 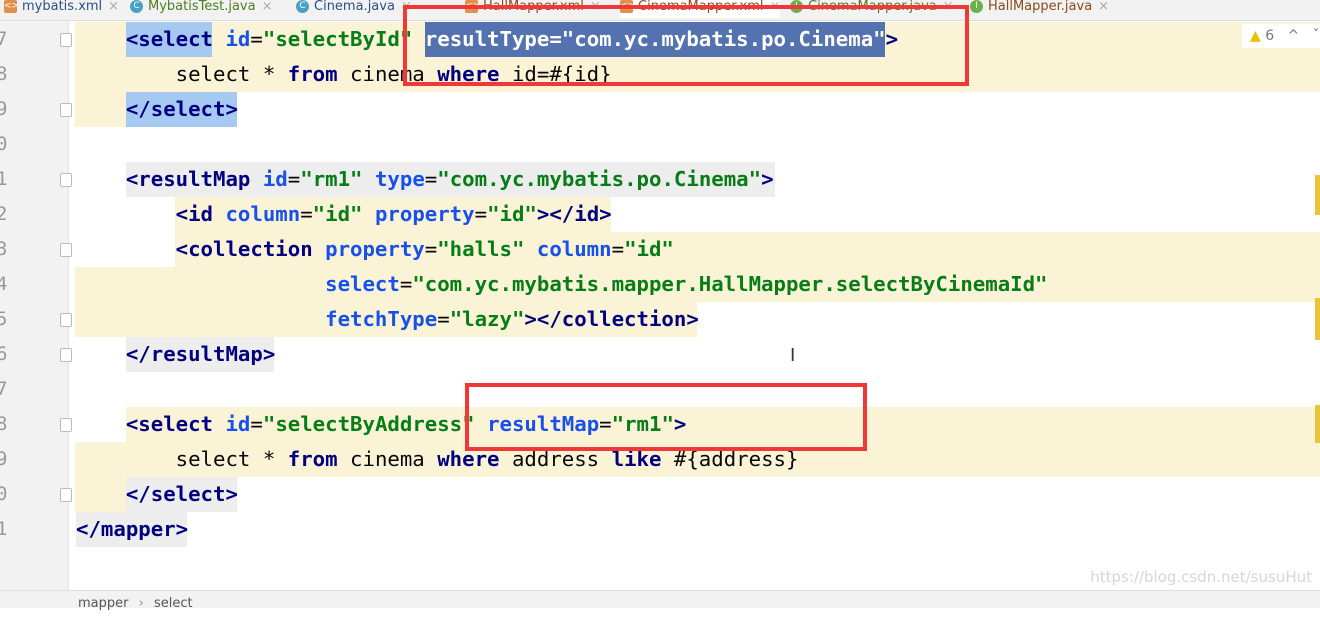 What do you see at coordinates (1255, 36) in the screenshot?
I see `warning-triangle-icon: ▲` at bounding box center [1255, 36].